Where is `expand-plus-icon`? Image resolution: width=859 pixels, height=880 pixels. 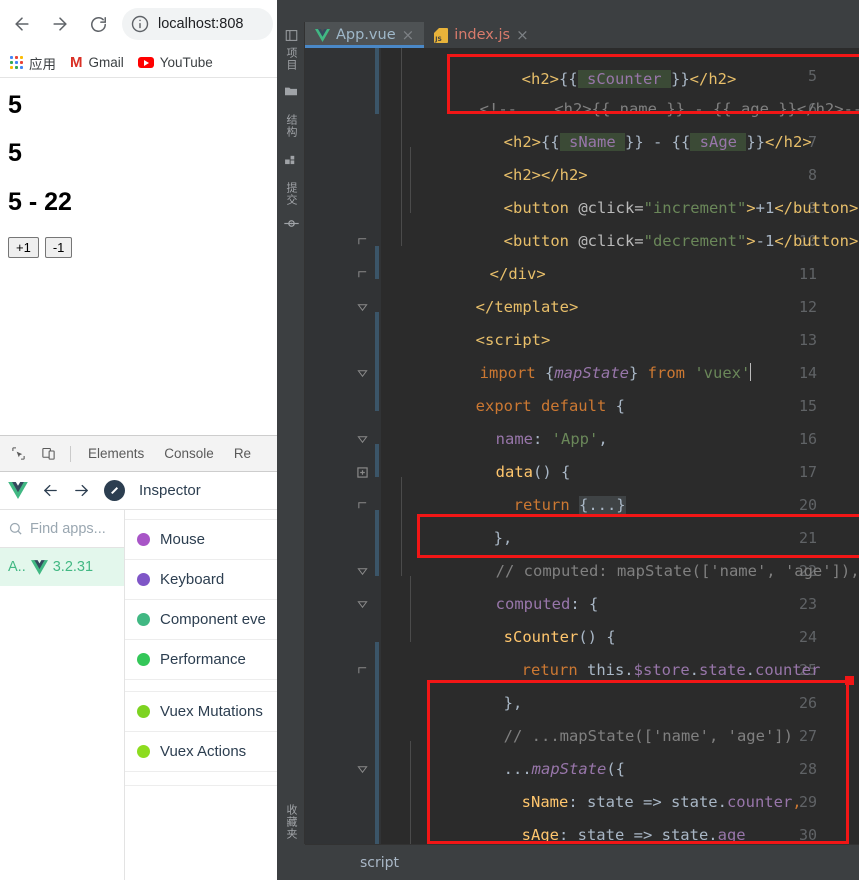 expand-plus-icon is located at coordinates (362, 472).